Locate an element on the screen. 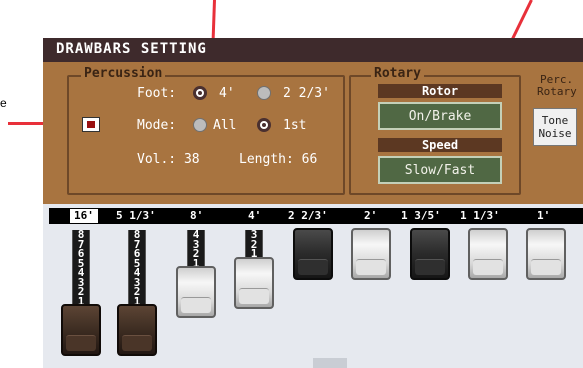  mode-all-label: All is located at coordinates (225, 125).